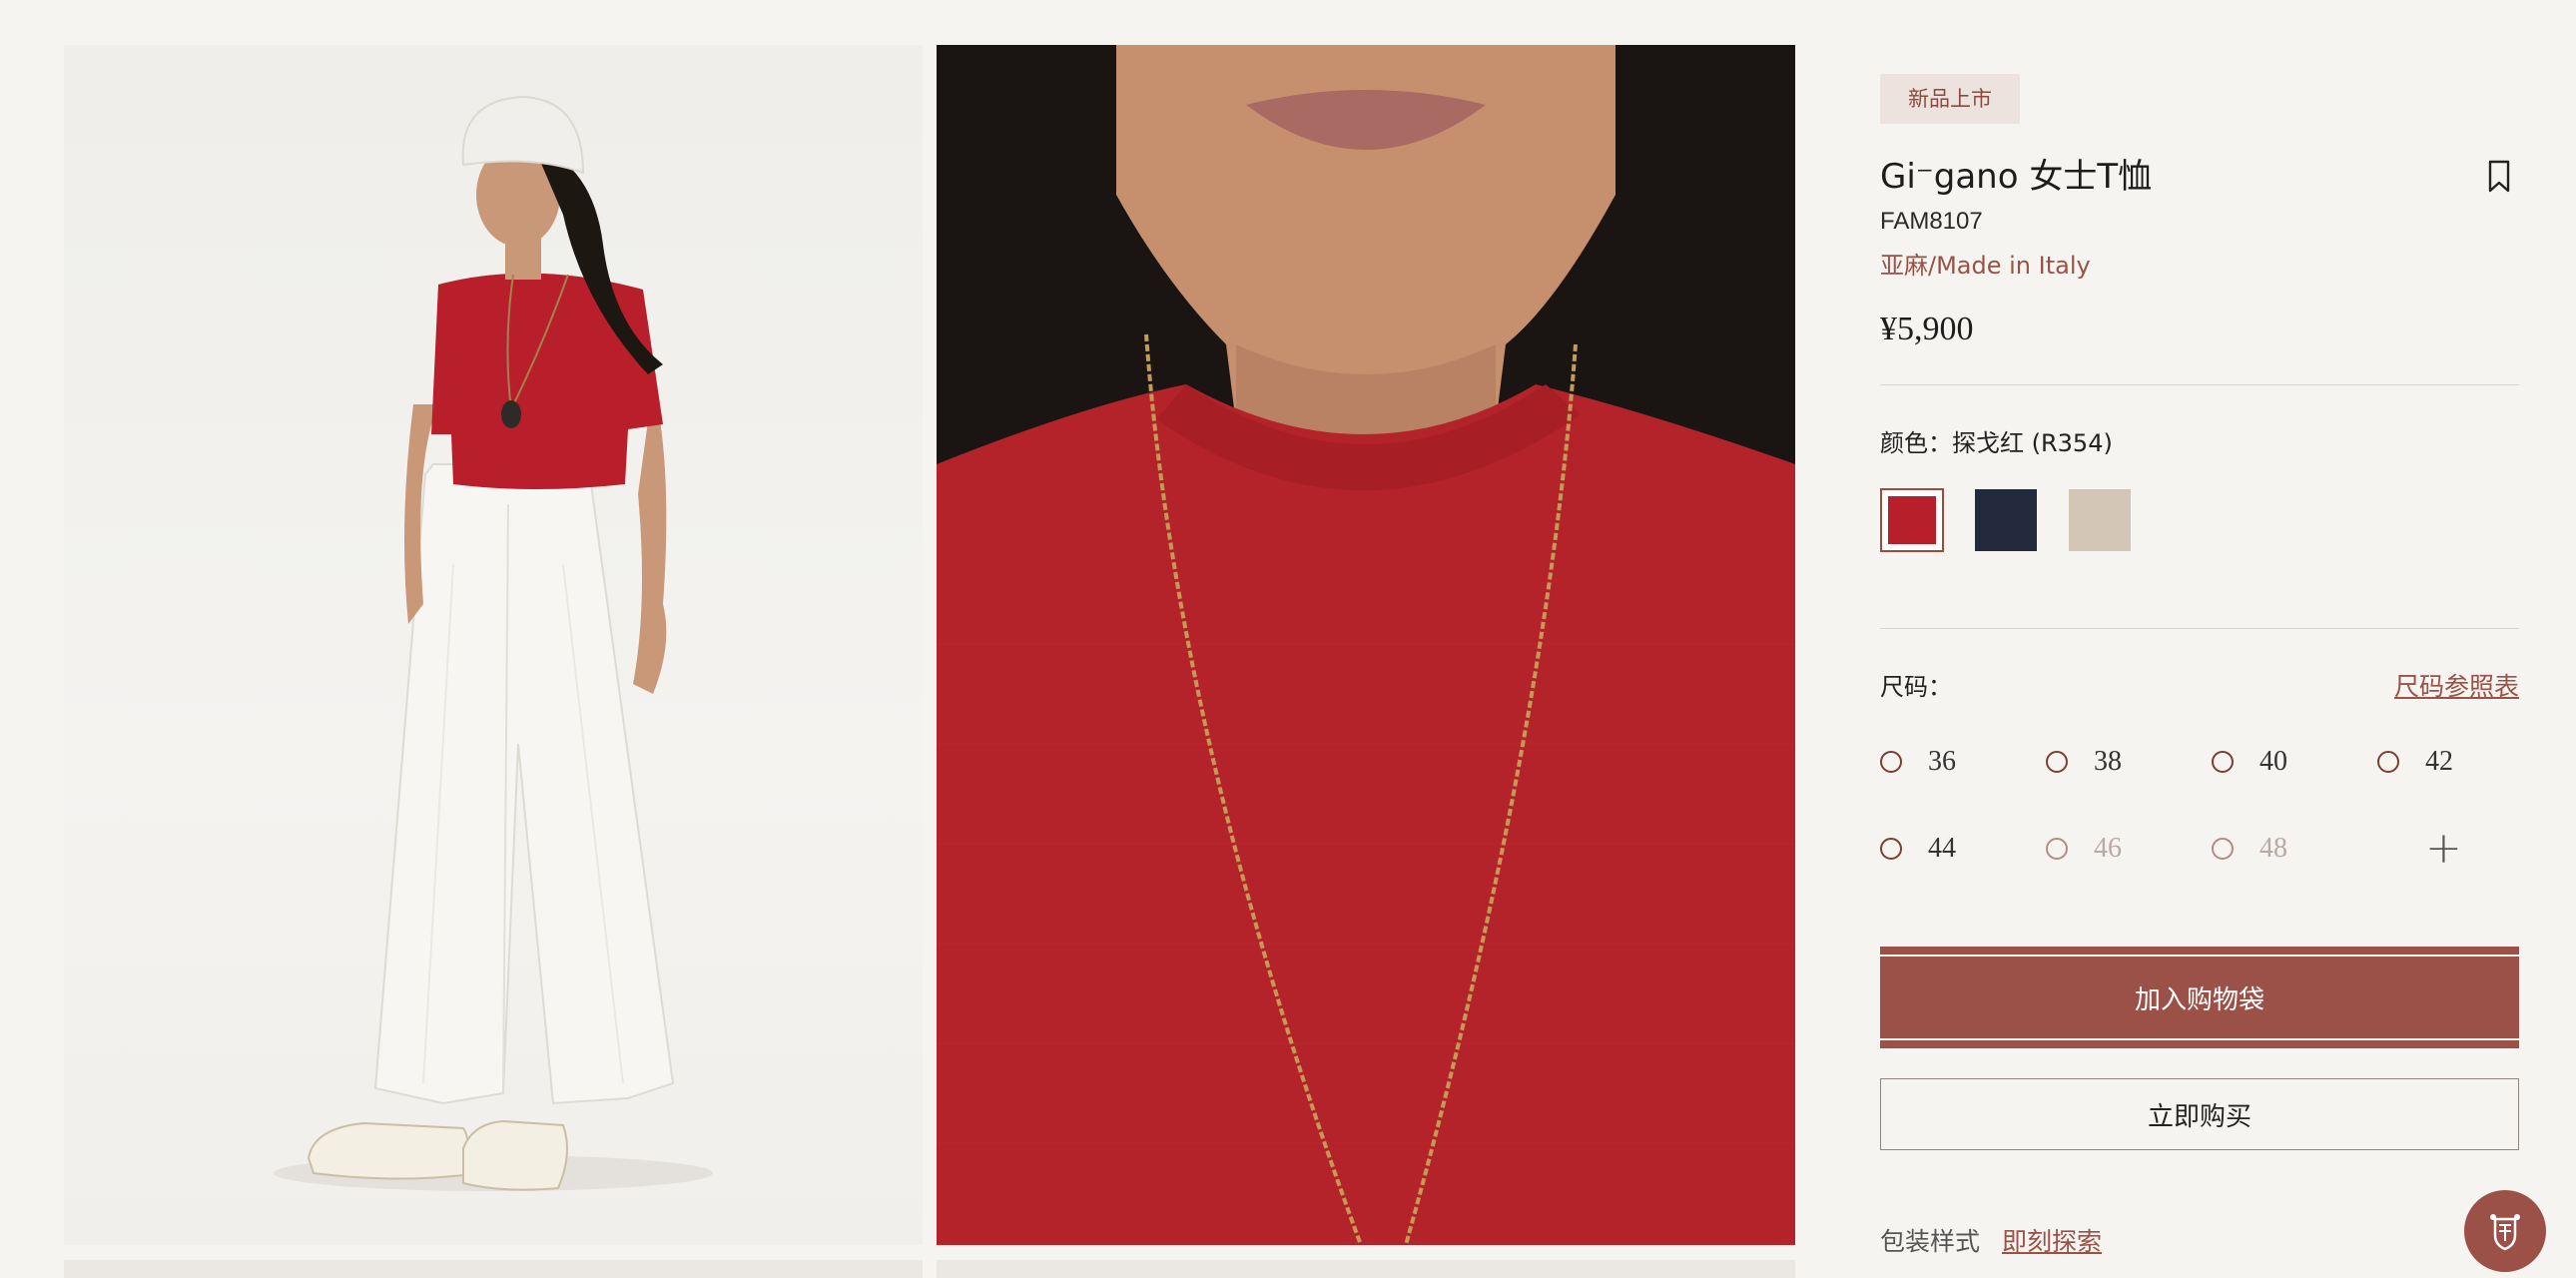 The height and width of the screenshot is (1278, 2576). Describe the element at coordinates (2199, 177) in the screenshot. I see `title-row: Gi⁻gano 女士T恤` at that location.